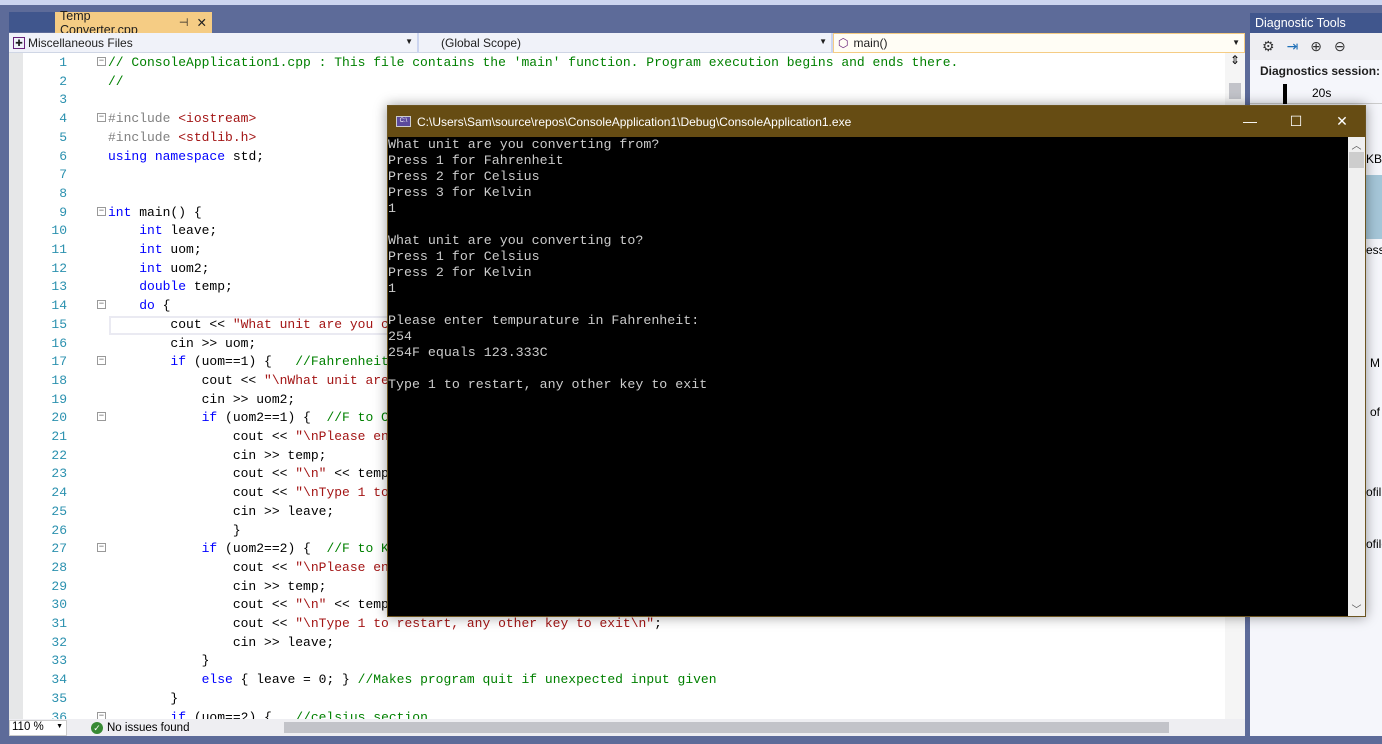 Image resolution: width=1382 pixels, height=744 pixels. What do you see at coordinates (59, 530) in the screenshot?
I see `line-number: 26` at bounding box center [59, 530].